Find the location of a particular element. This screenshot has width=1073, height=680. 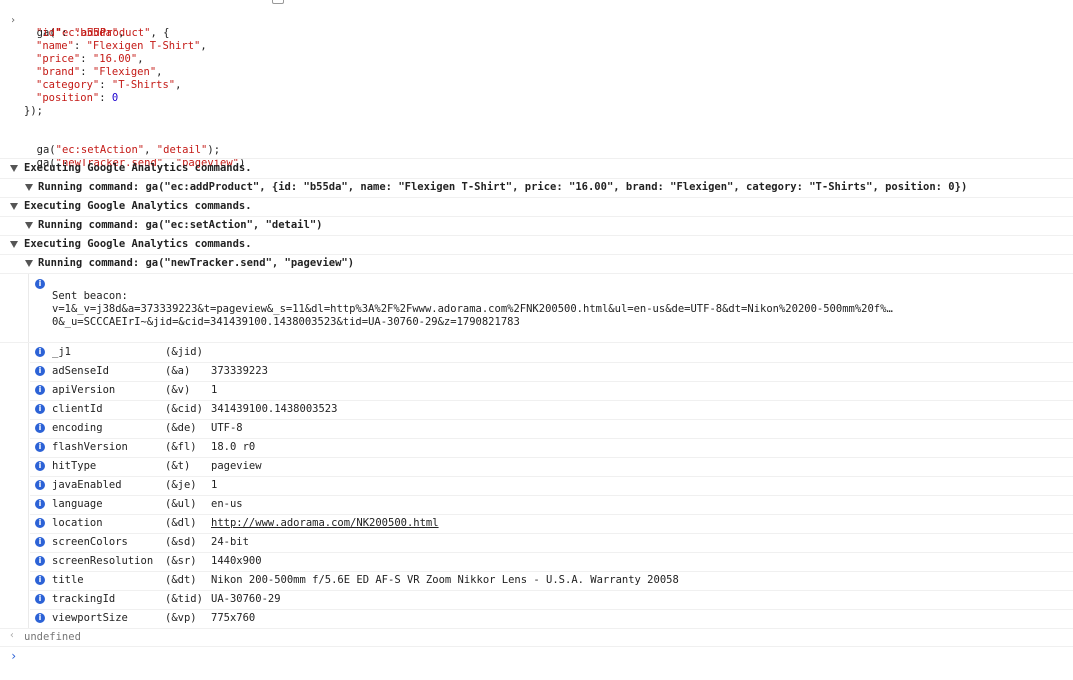

field-name: language is located at coordinates (77, 504).